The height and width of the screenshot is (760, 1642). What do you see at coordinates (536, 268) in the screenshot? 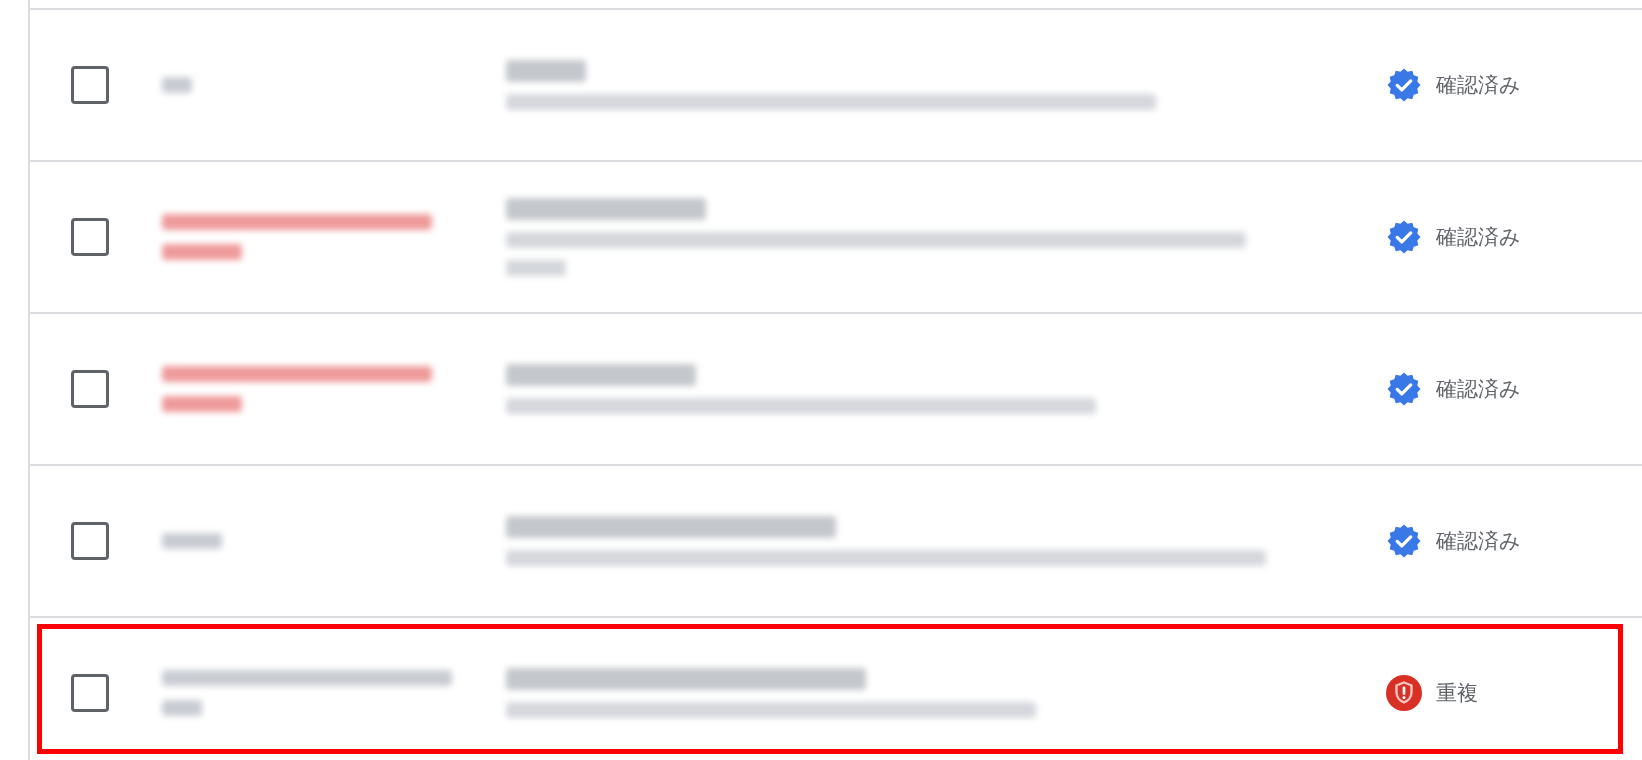
I see `blurred-text` at bounding box center [536, 268].